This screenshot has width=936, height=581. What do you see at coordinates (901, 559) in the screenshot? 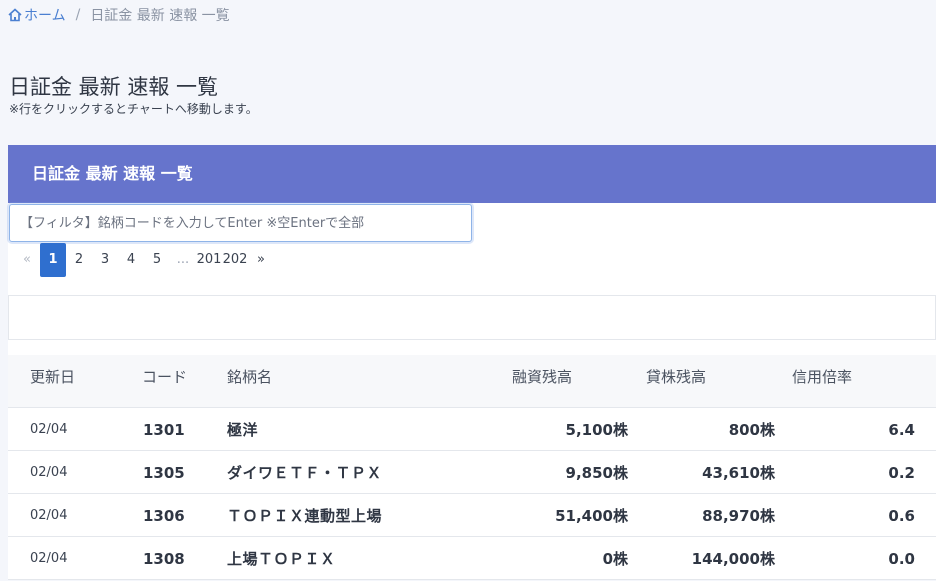
I see `cell-ratio: 0.0` at bounding box center [901, 559].